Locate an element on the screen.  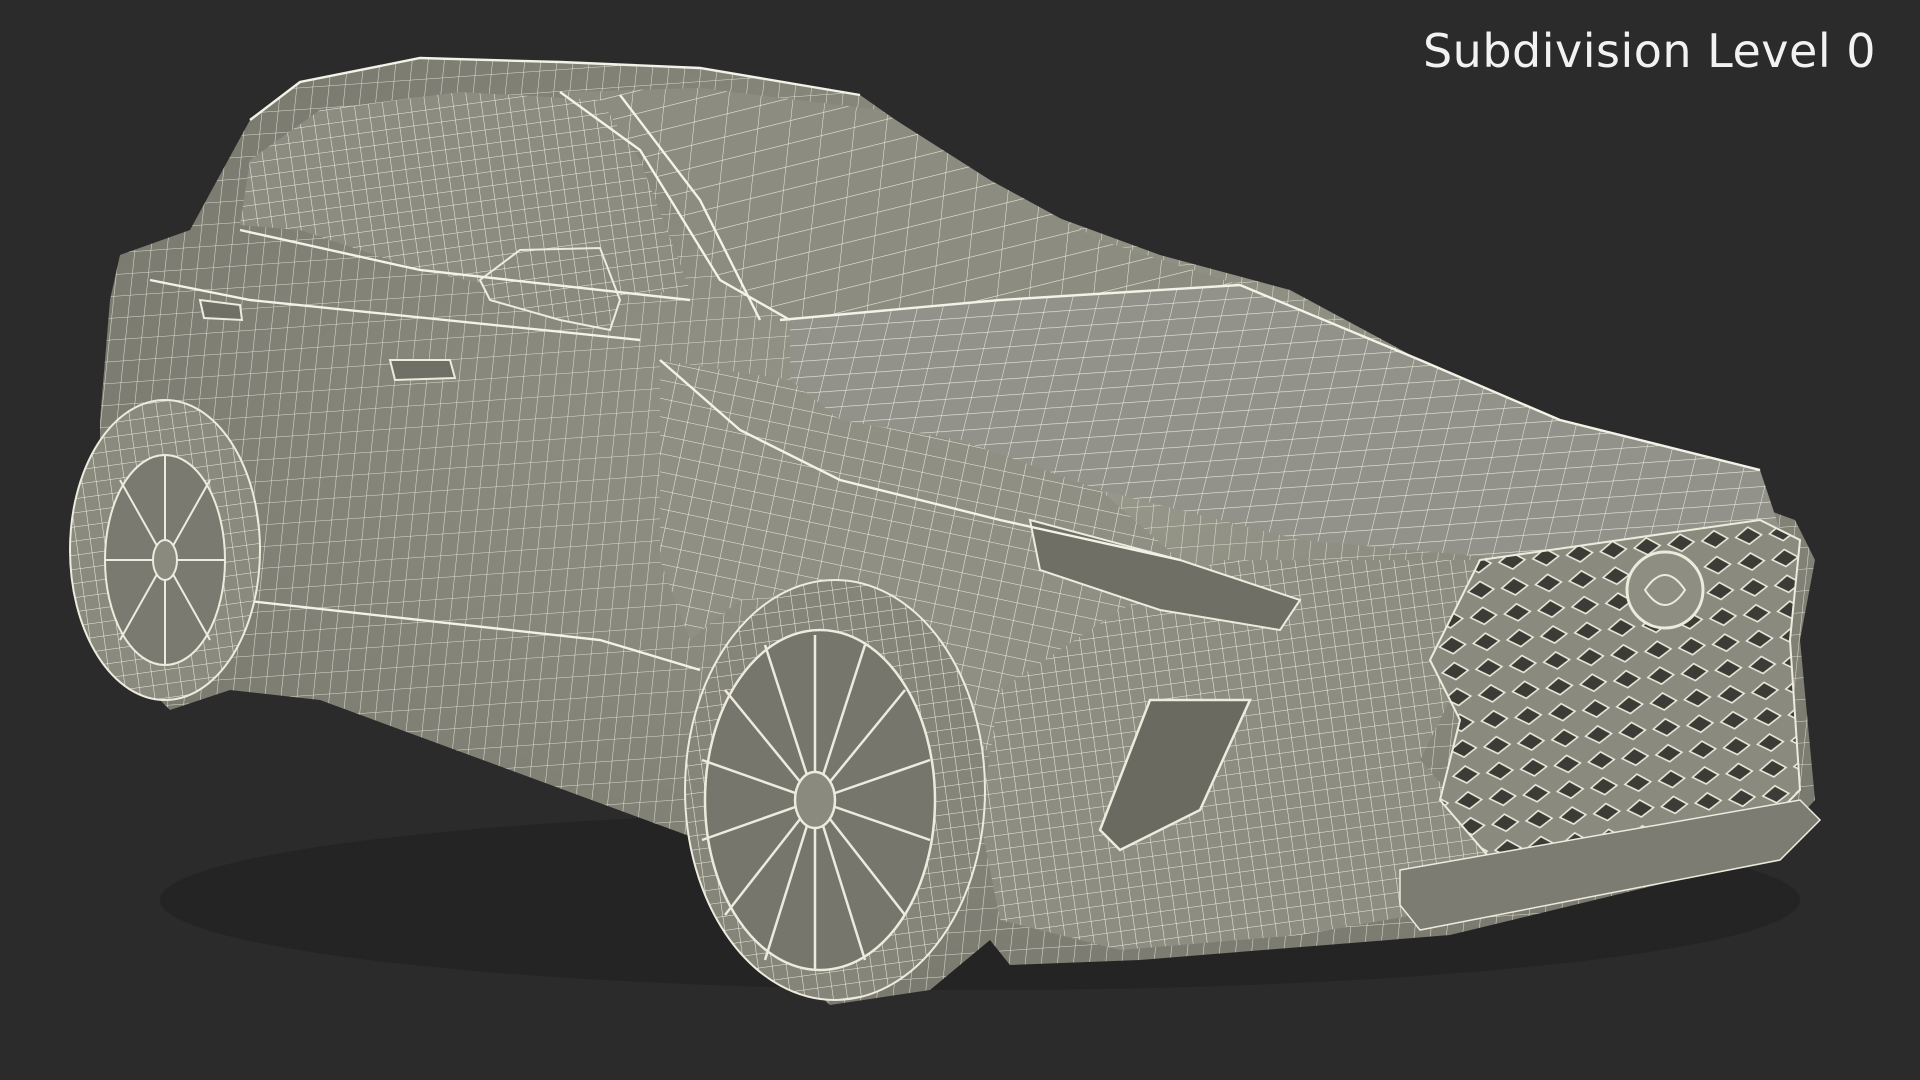
rear-wheel is located at coordinates (165, 550).